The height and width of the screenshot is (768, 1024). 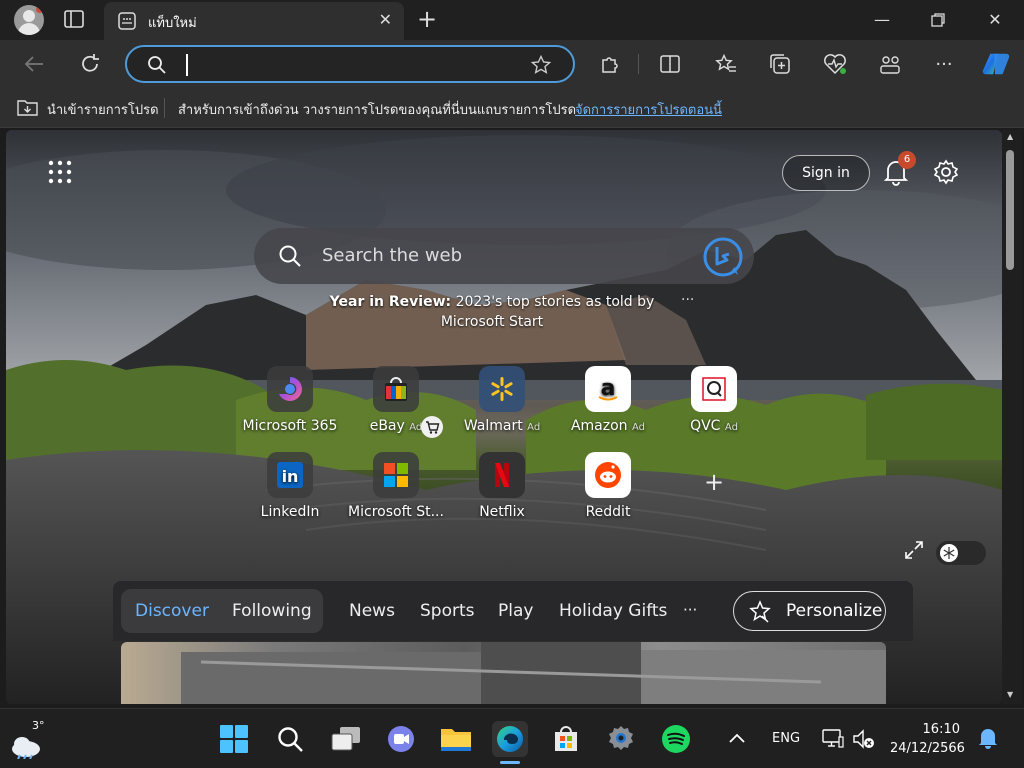 What do you see at coordinates (387, 426) in the screenshot?
I see `quick-link-label: eBay` at bounding box center [387, 426].